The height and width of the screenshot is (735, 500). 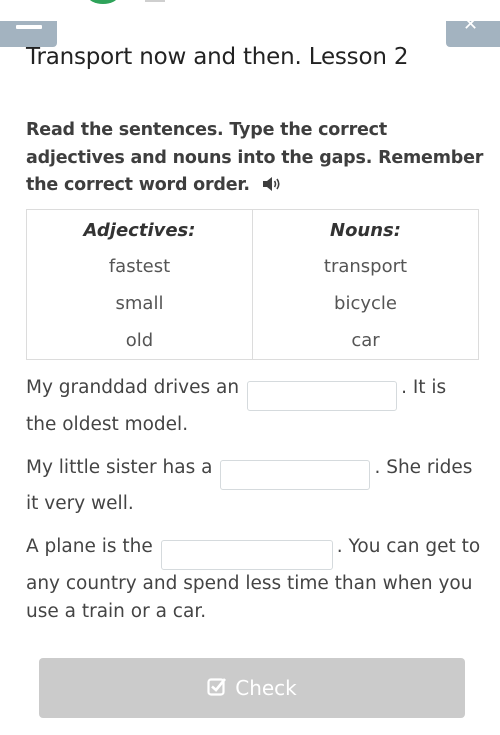 I want to click on sentence-1-before: My granddad drives an, so click(x=133, y=387).